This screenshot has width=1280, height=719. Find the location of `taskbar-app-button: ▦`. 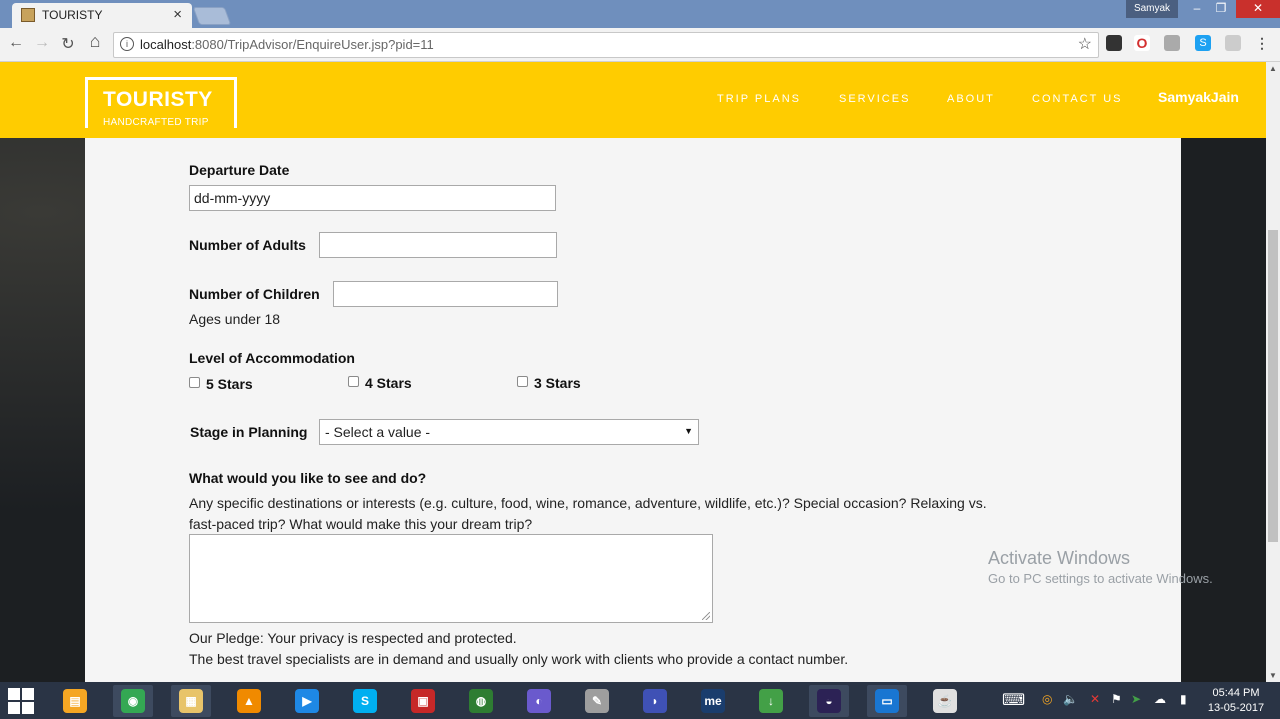

taskbar-app-button: ▦ is located at coordinates (191, 701).